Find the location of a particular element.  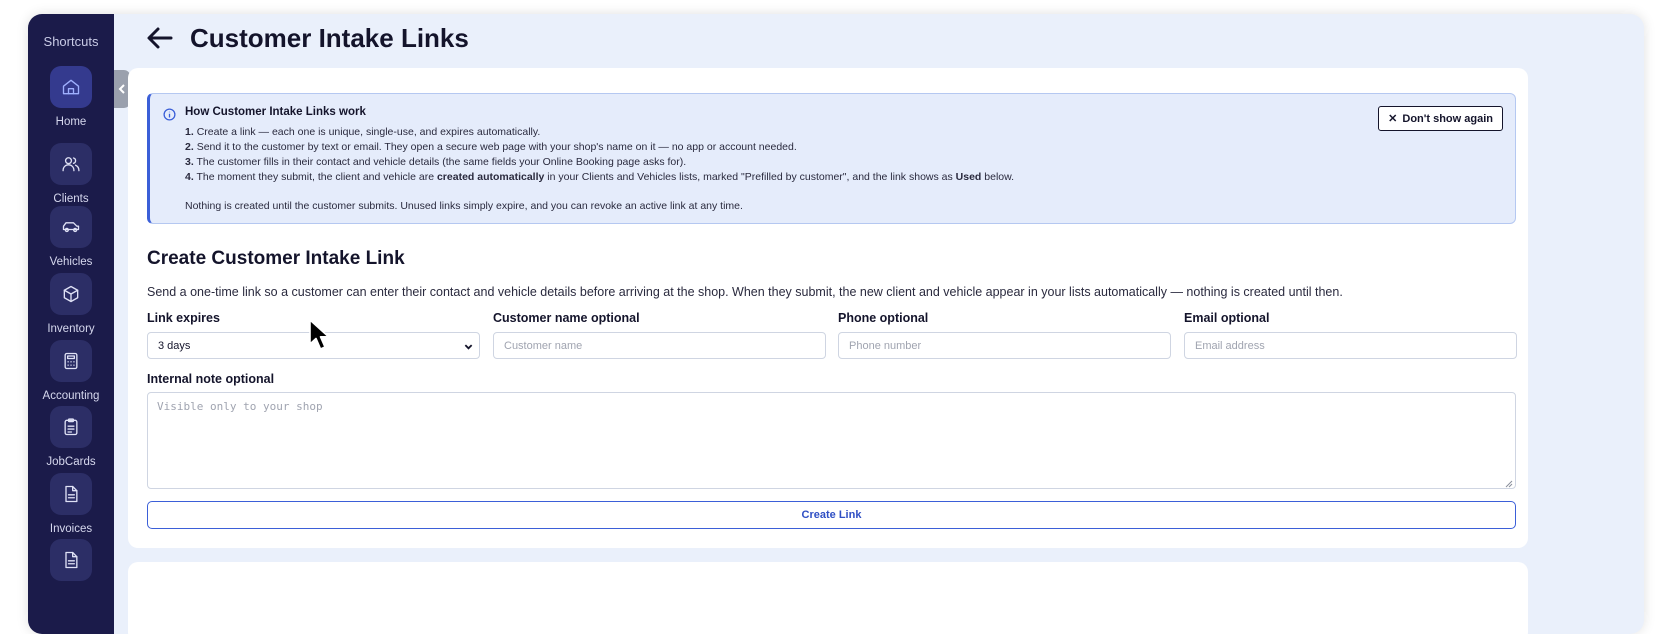

customer-name-placeholder: Customer name is located at coordinates (543, 345).